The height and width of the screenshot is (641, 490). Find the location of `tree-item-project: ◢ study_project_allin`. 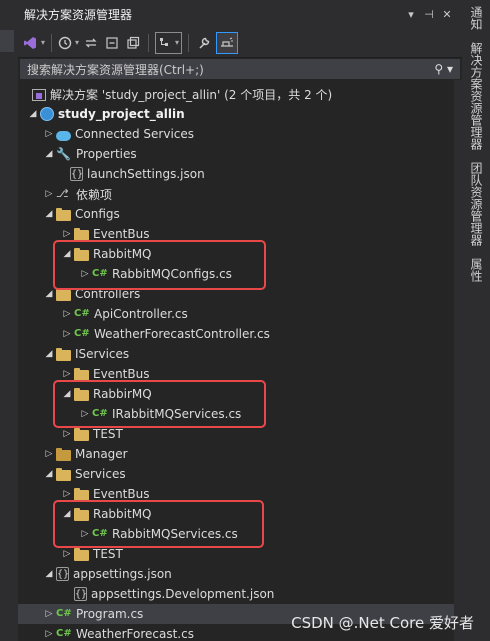

tree-item-project: ◢ study_project_allin is located at coordinates (240, 114).